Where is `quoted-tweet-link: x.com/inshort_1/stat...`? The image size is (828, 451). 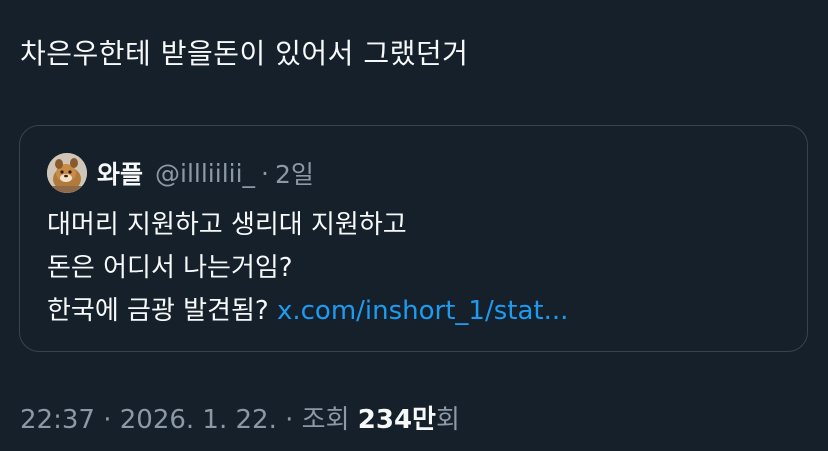
quoted-tweet-link: x.com/inshort_1/stat... is located at coordinates (422, 311).